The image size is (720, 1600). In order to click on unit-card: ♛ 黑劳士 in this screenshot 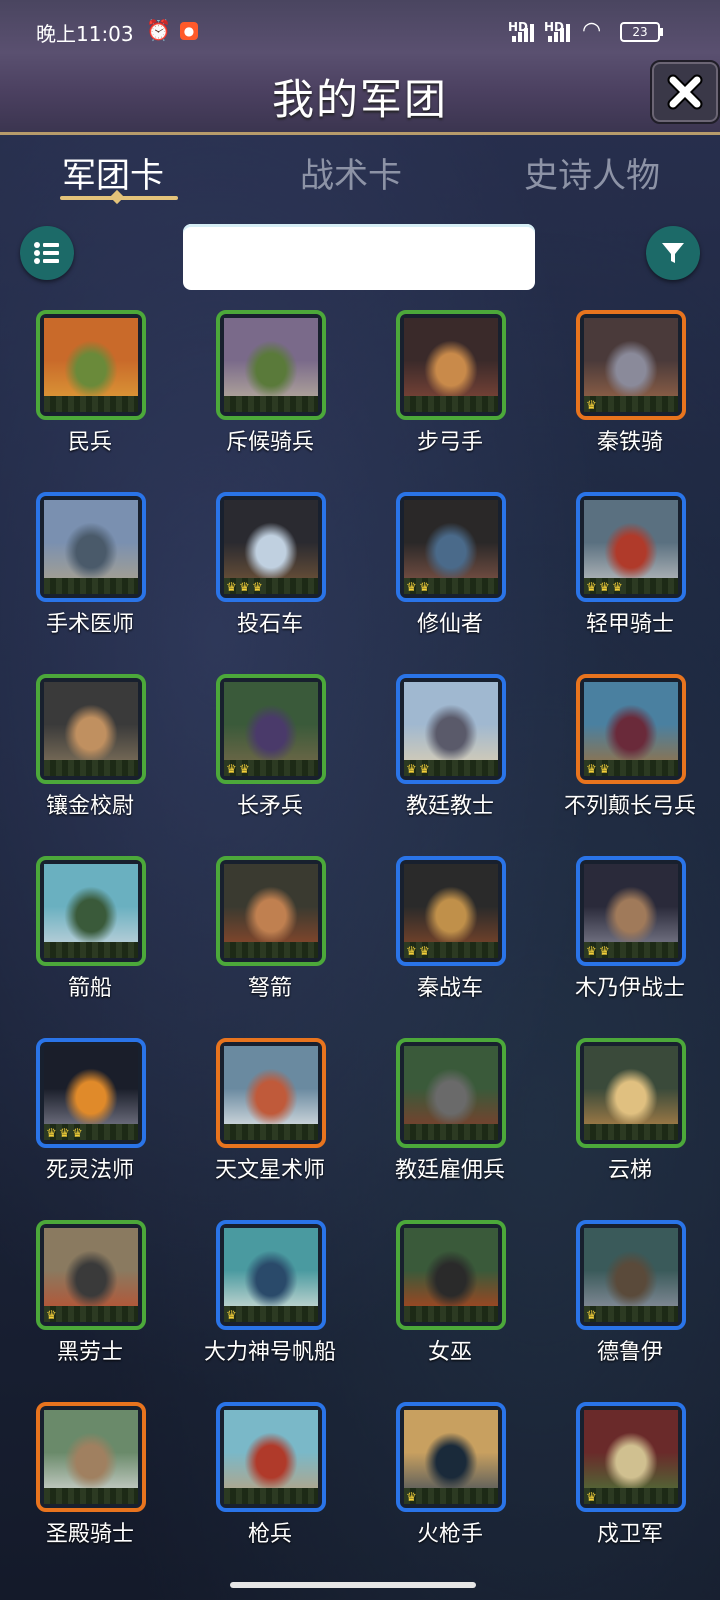, I will do `click(80, 1300)`.